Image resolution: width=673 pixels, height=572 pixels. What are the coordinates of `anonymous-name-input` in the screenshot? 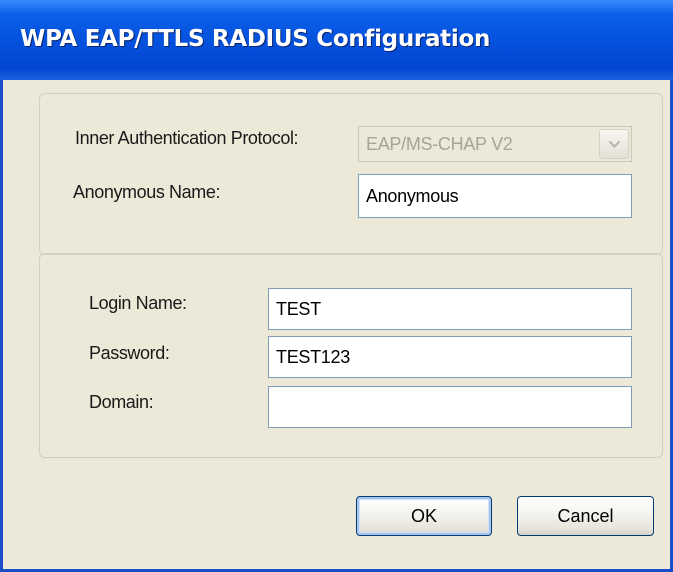 It's located at (495, 196).